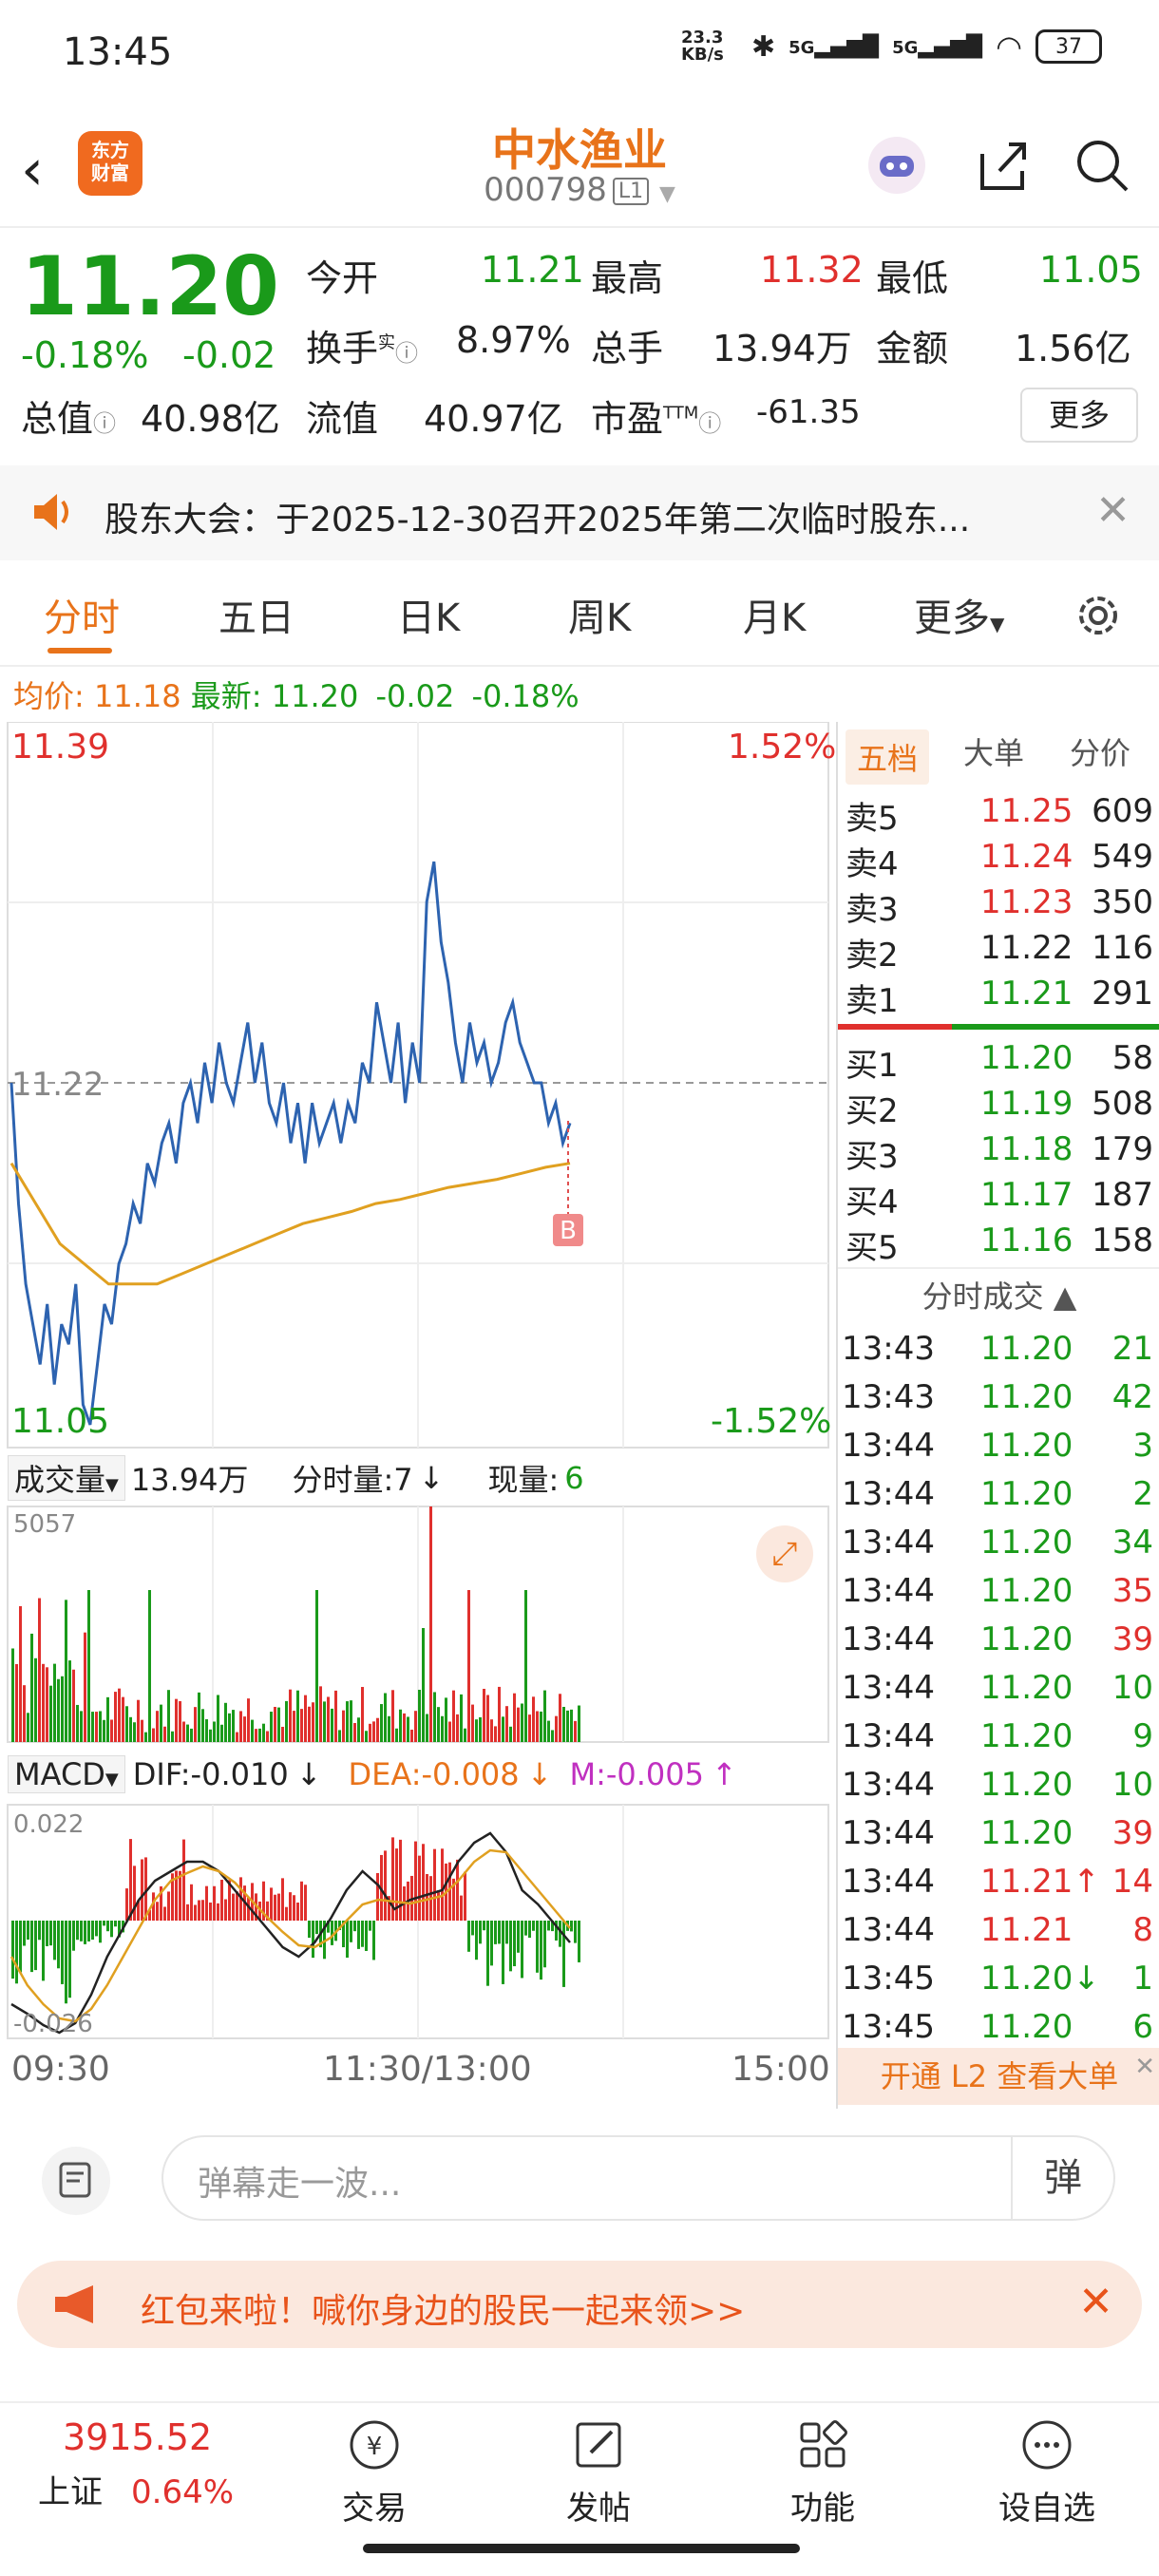  I want to click on sell-level-row: 卖5 11.25 609, so click(998, 815).